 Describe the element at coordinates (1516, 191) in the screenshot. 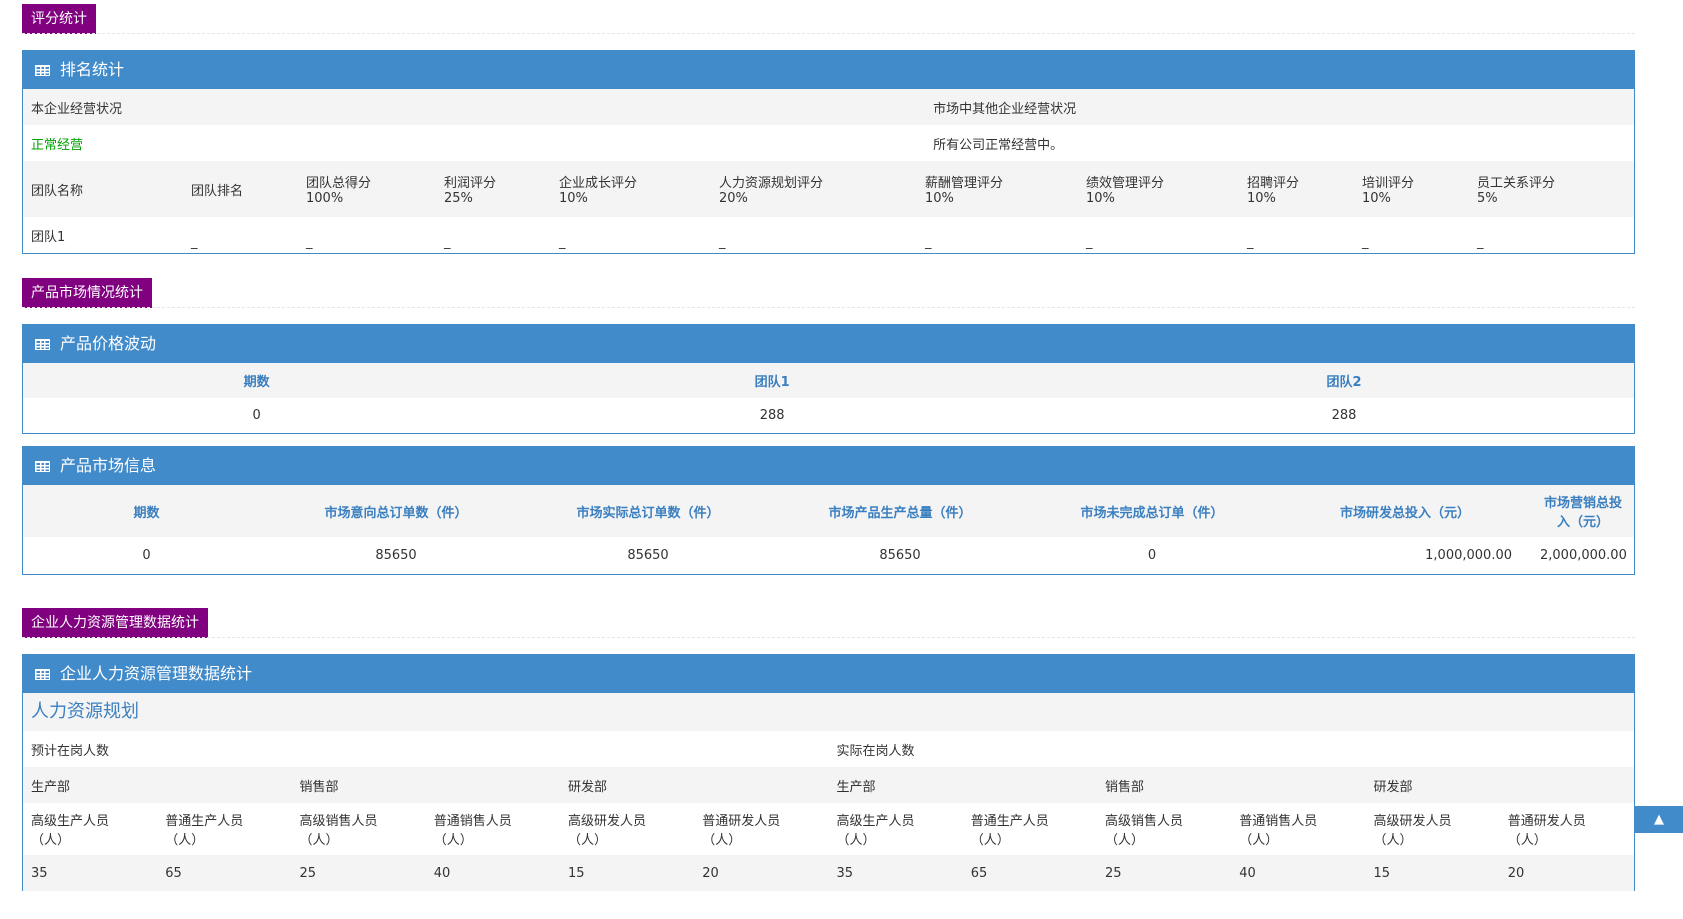

I see `col-header: 员工关系评分 5%` at that location.